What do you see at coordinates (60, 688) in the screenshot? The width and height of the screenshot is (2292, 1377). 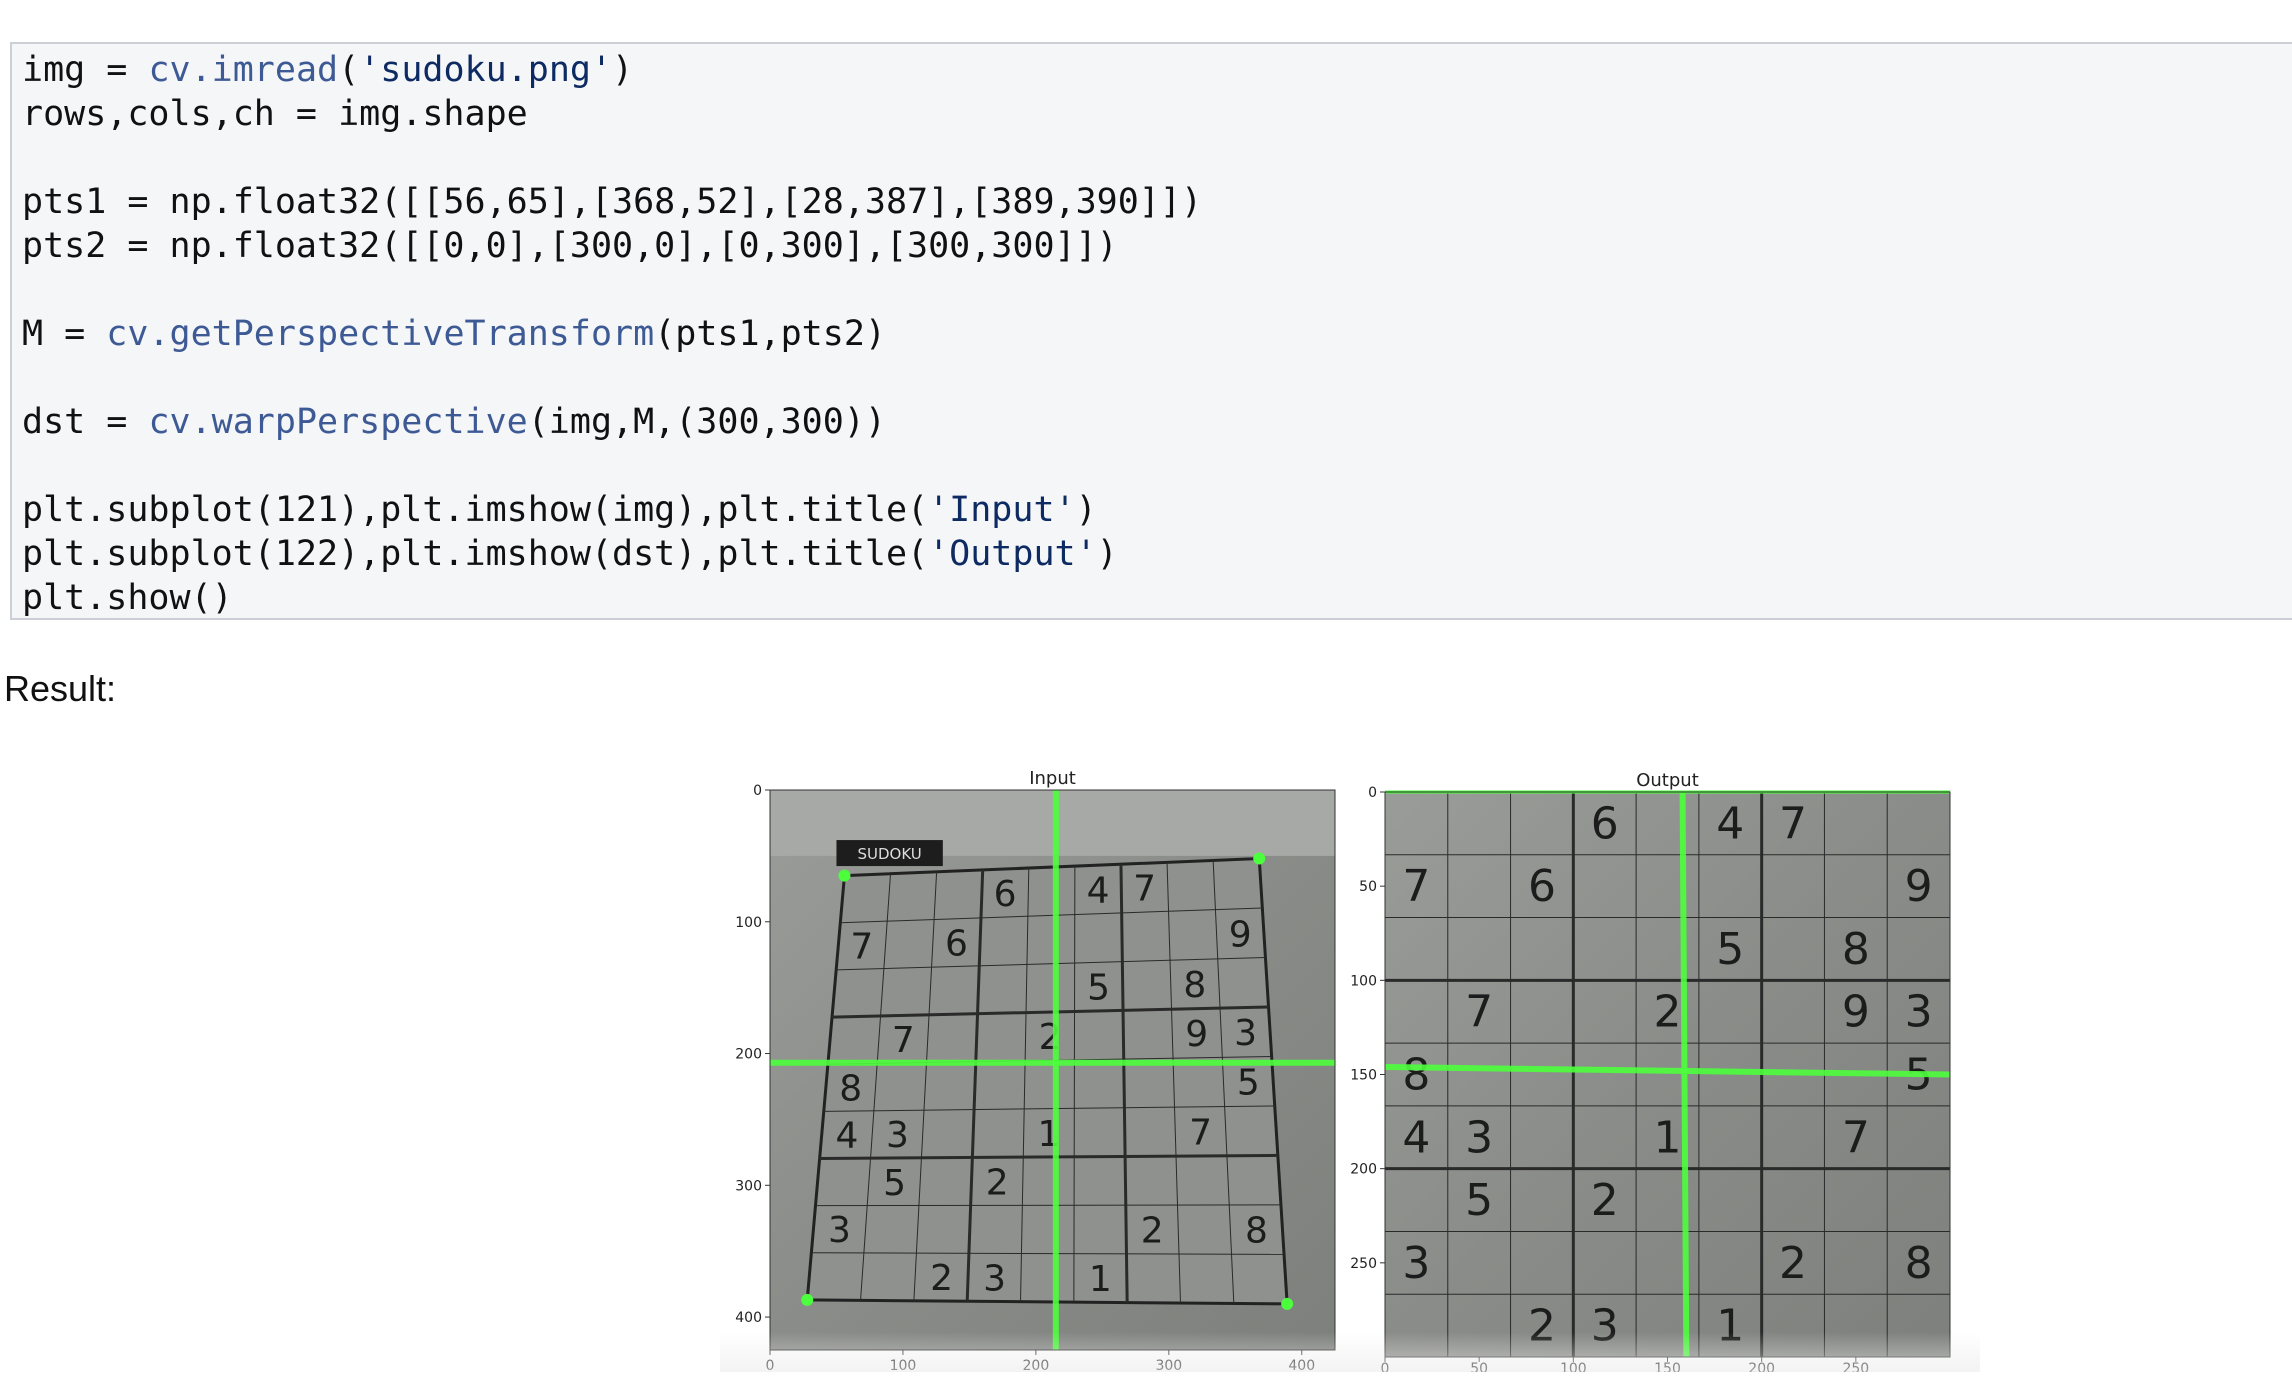 I see `result-label: Result:` at bounding box center [60, 688].